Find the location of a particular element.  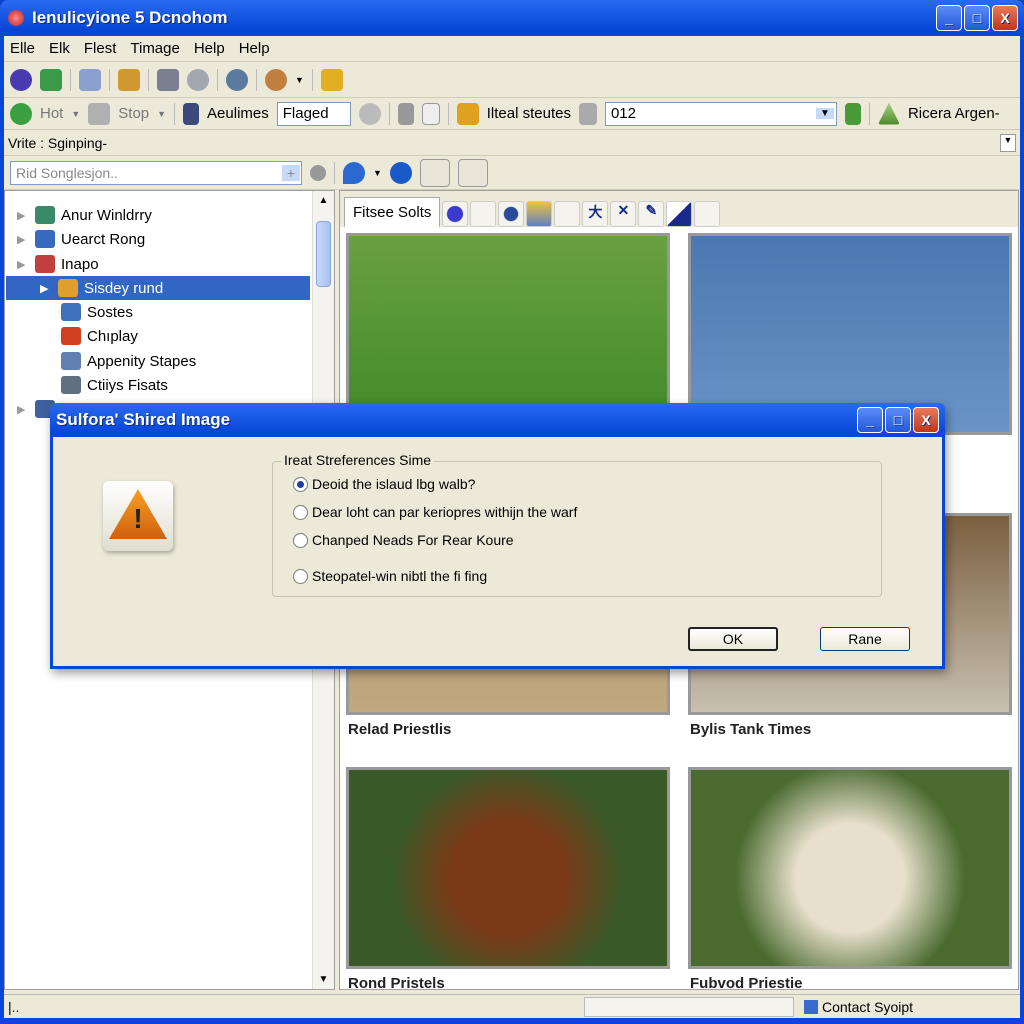

tab-fitsee-solts: Fitsee Solts is located at coordinates (392, 212).